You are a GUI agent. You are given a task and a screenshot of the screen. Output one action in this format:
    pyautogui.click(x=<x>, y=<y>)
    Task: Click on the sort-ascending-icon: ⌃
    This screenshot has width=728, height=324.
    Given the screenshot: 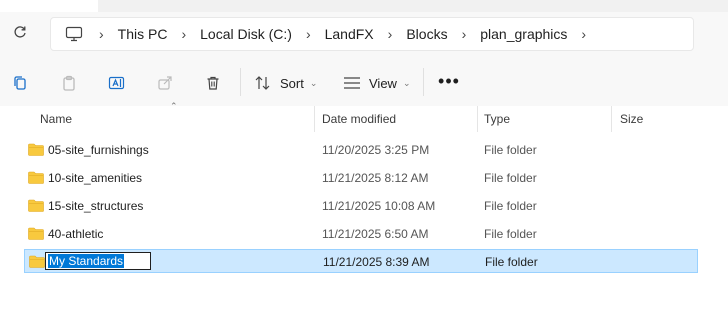 What is the action you would take?
    pyautogui.click(x=174, y=106)
    